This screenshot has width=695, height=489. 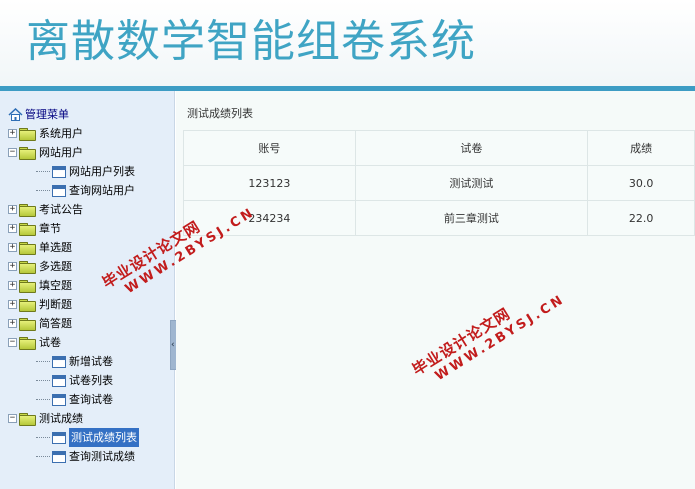 I want to click on menu-item-paper-list: 试卷列表, so click(x=73, y=380).